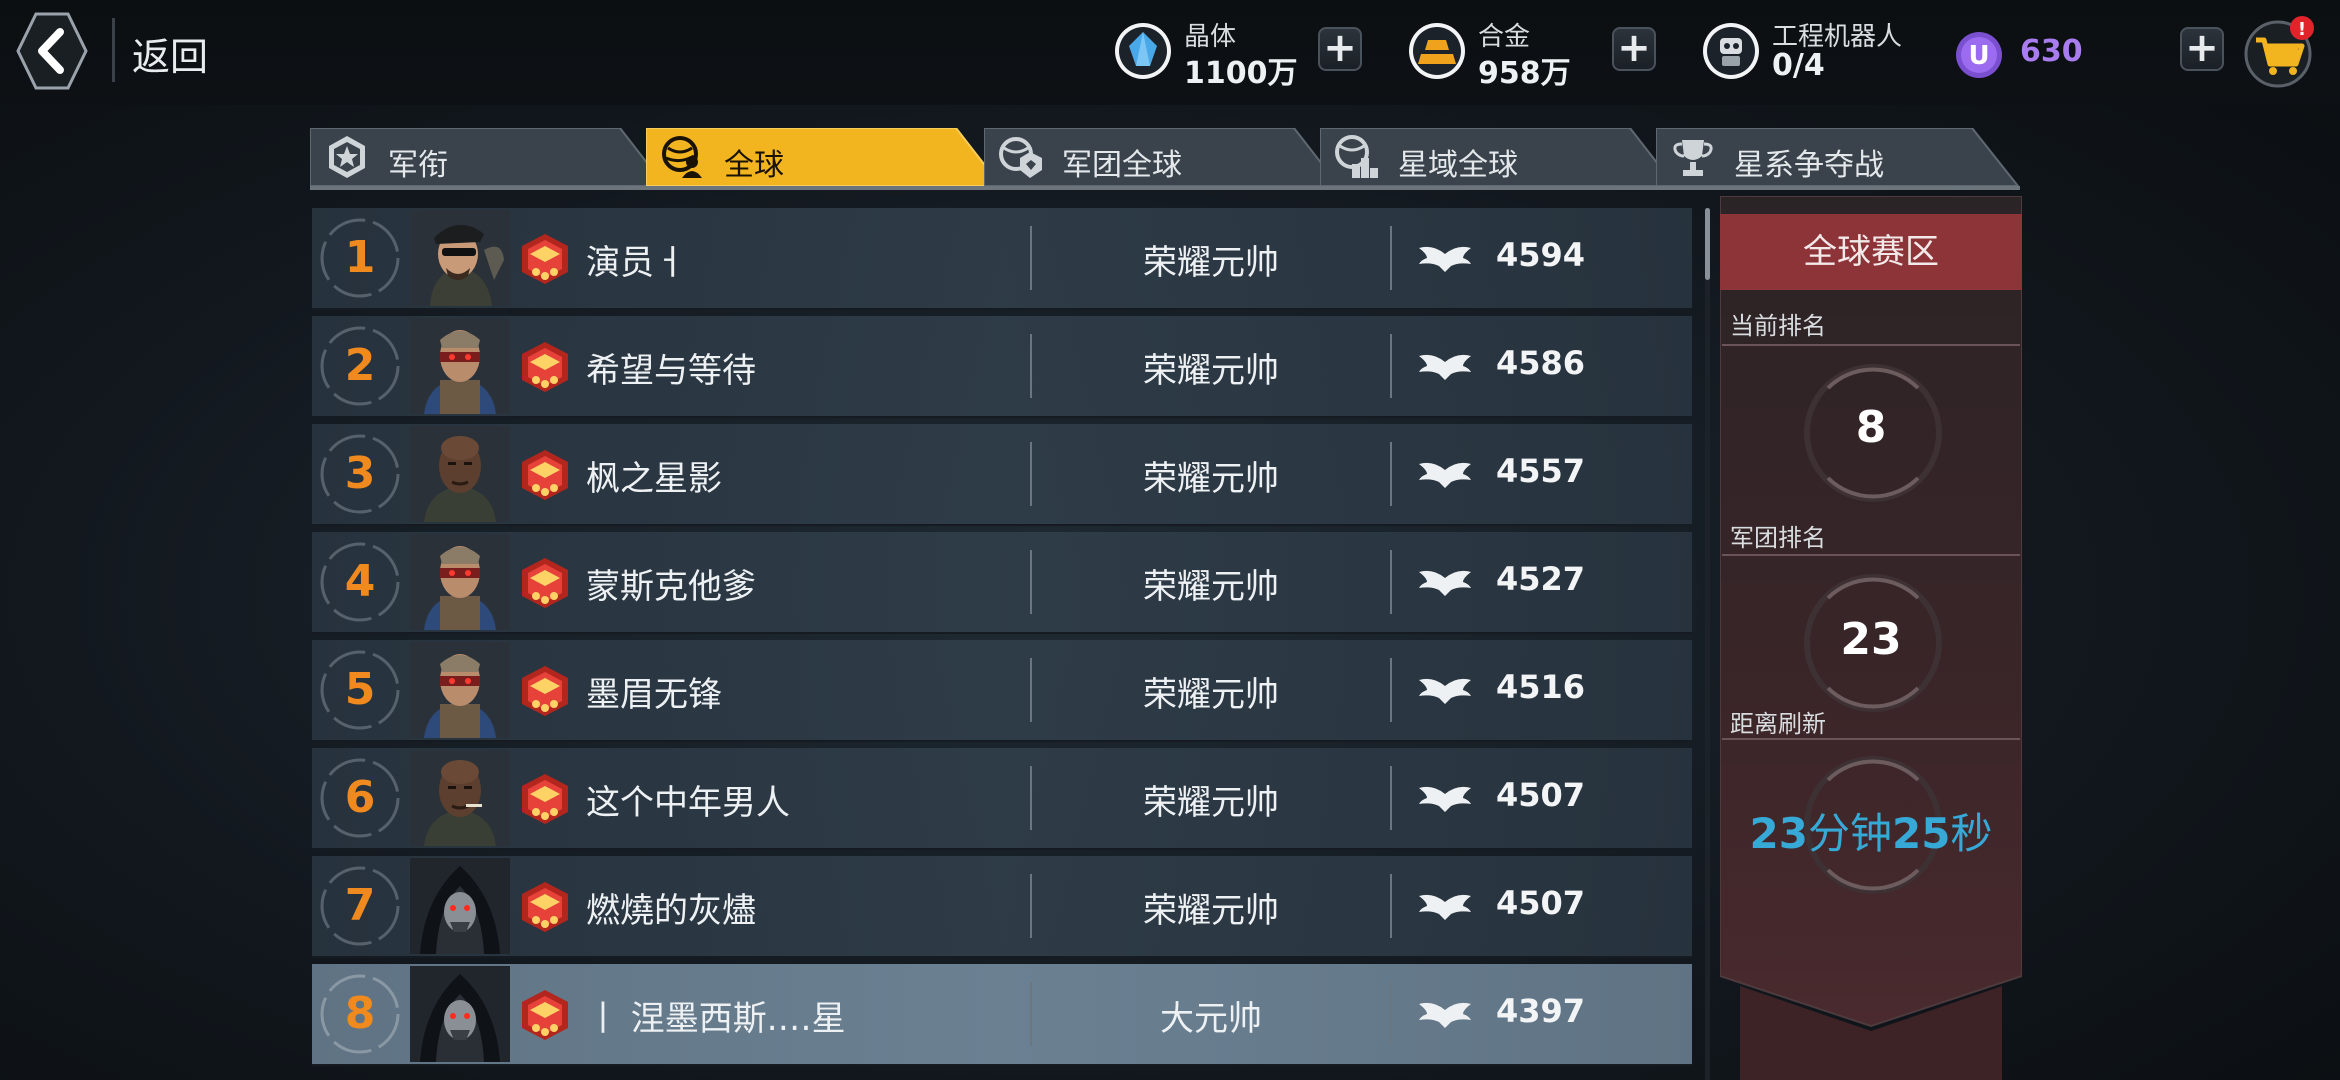  I want to click on tab-legion-global: 军团全球, so click(1164, 157).